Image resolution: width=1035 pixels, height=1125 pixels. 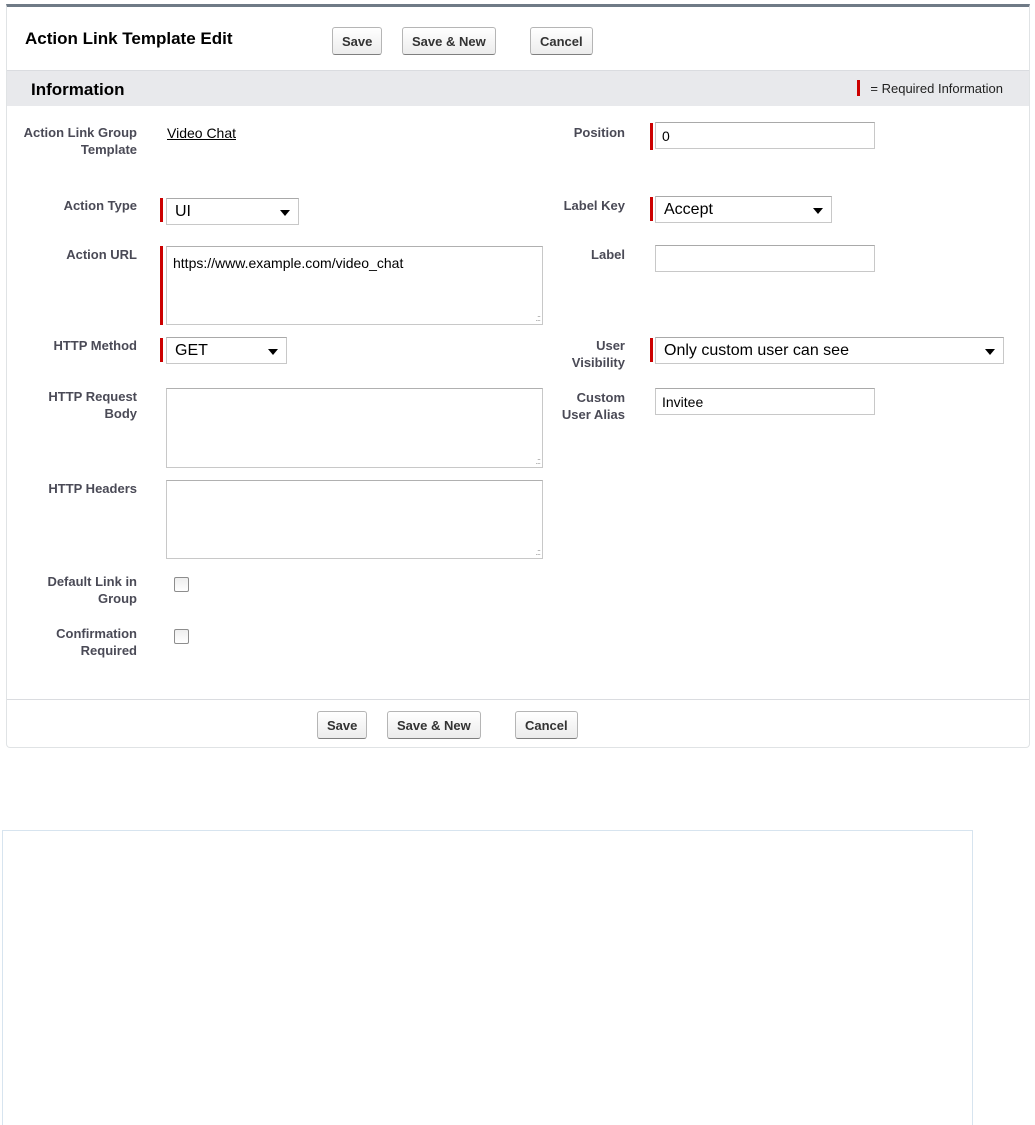 What do you see at coordinates (354, 519) in the screenshot?
I see `http-headers-textarea: .::` at bounding box center [354, 519].